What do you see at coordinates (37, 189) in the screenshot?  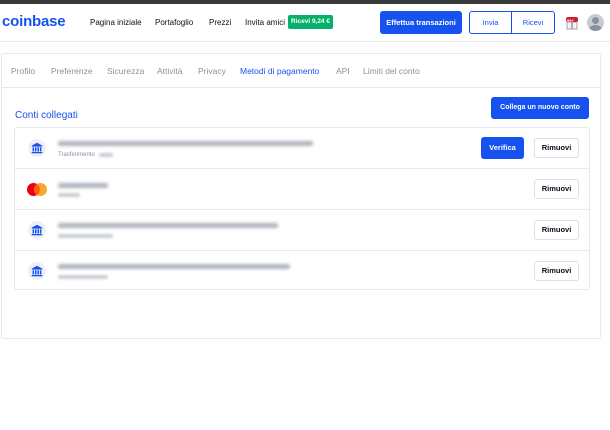 I see `mastercard-icon` at bounding box center [37, 189].